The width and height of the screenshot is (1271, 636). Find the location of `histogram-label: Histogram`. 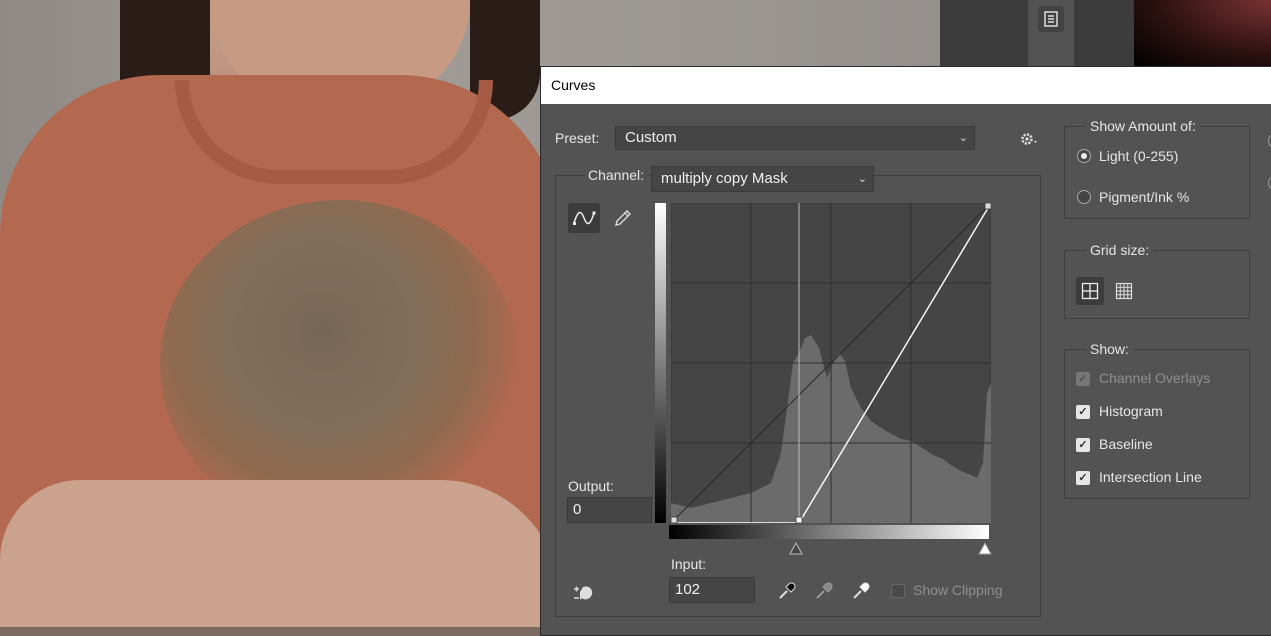

histogram-label: Histogram is located at coordinates (1131, 411).